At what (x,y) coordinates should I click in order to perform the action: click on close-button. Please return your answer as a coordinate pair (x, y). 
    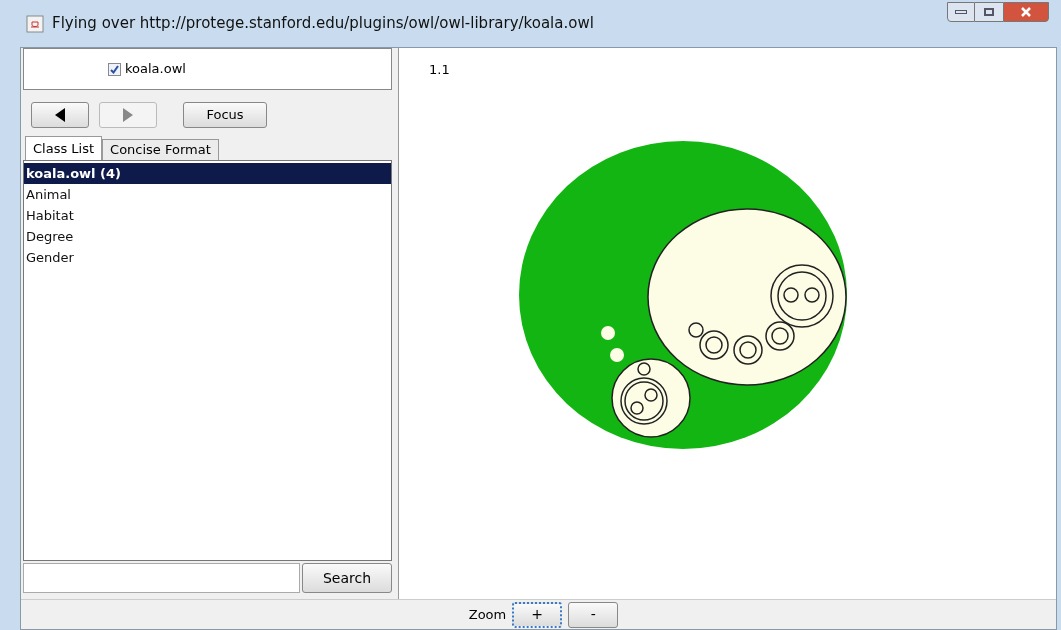
    Looking at the image, I should click on (1026, 12).